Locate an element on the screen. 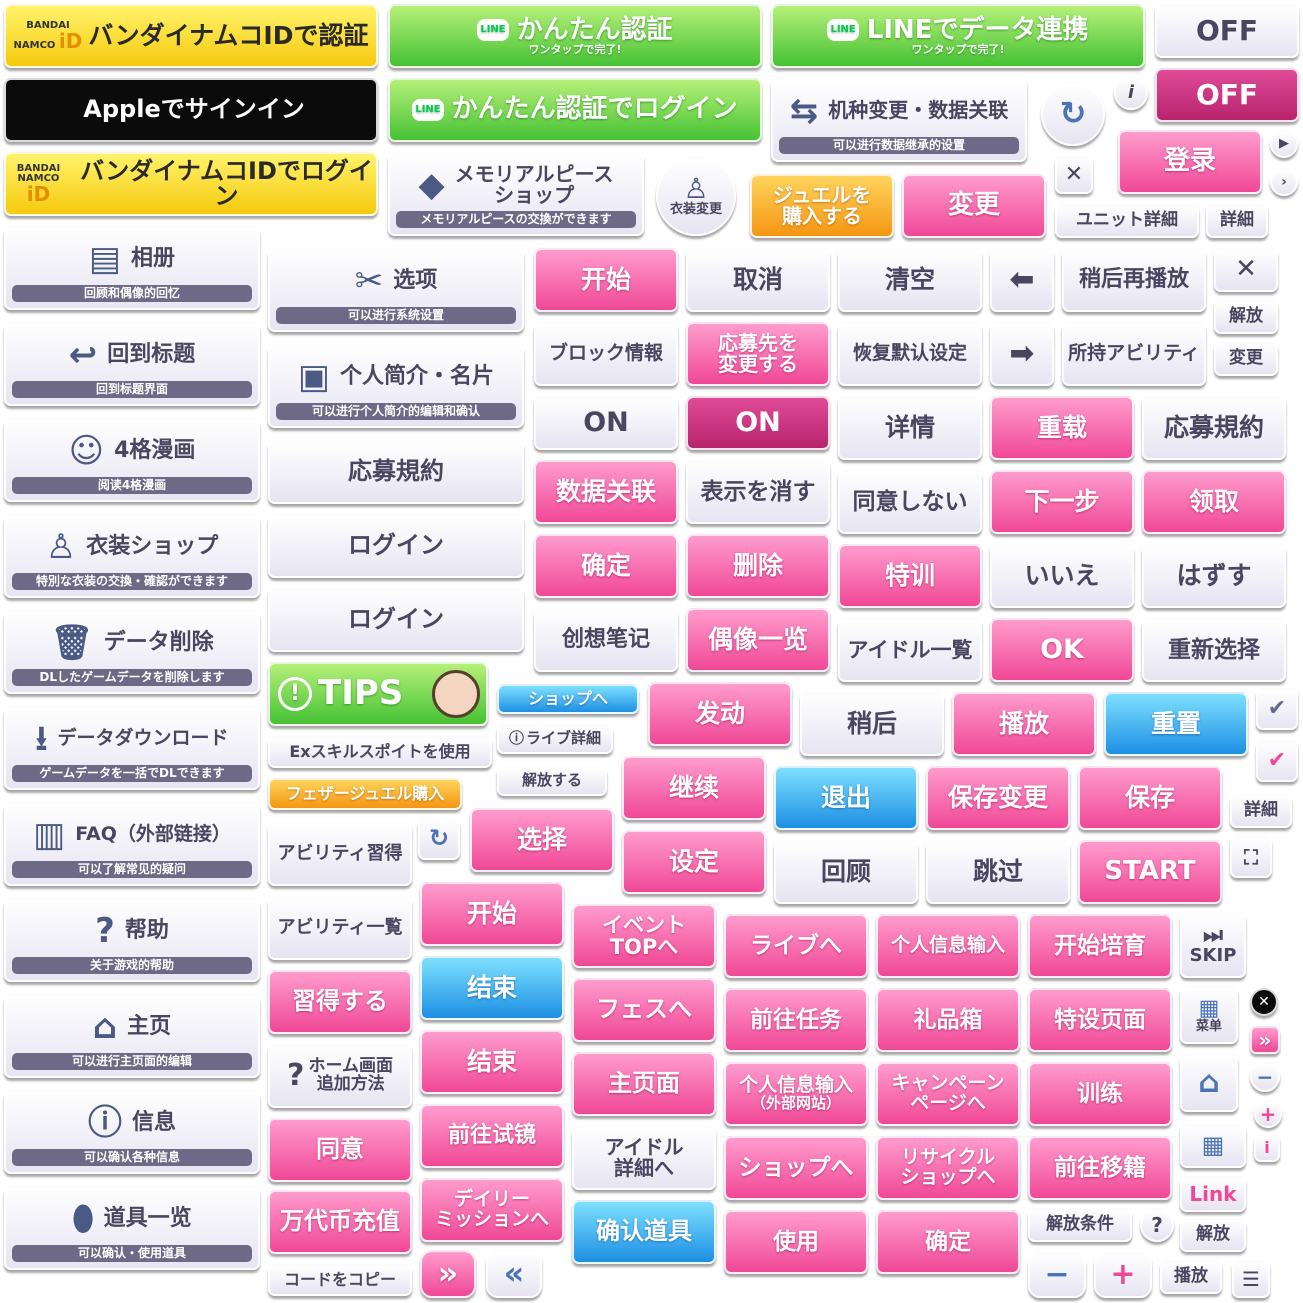 The width and height of the screenshot is (1303, 1303). refresh-button: ↻ is located at coordinates (1073, 114).